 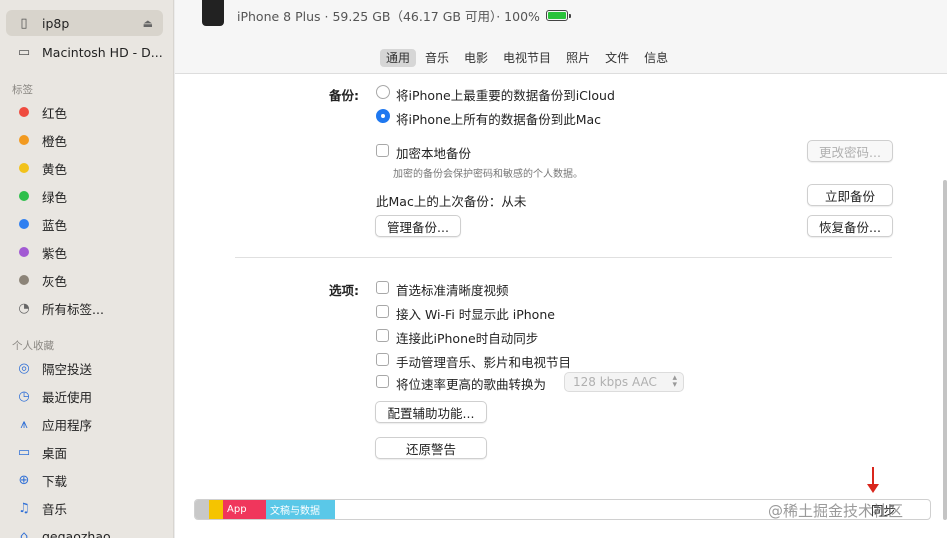 What do you see at coordinates (505, 95) in the screenshot?
I see `backup-icloud-label: 将iPhone上最重要的数据备份到iCloud` at bounding box center [505, 95].